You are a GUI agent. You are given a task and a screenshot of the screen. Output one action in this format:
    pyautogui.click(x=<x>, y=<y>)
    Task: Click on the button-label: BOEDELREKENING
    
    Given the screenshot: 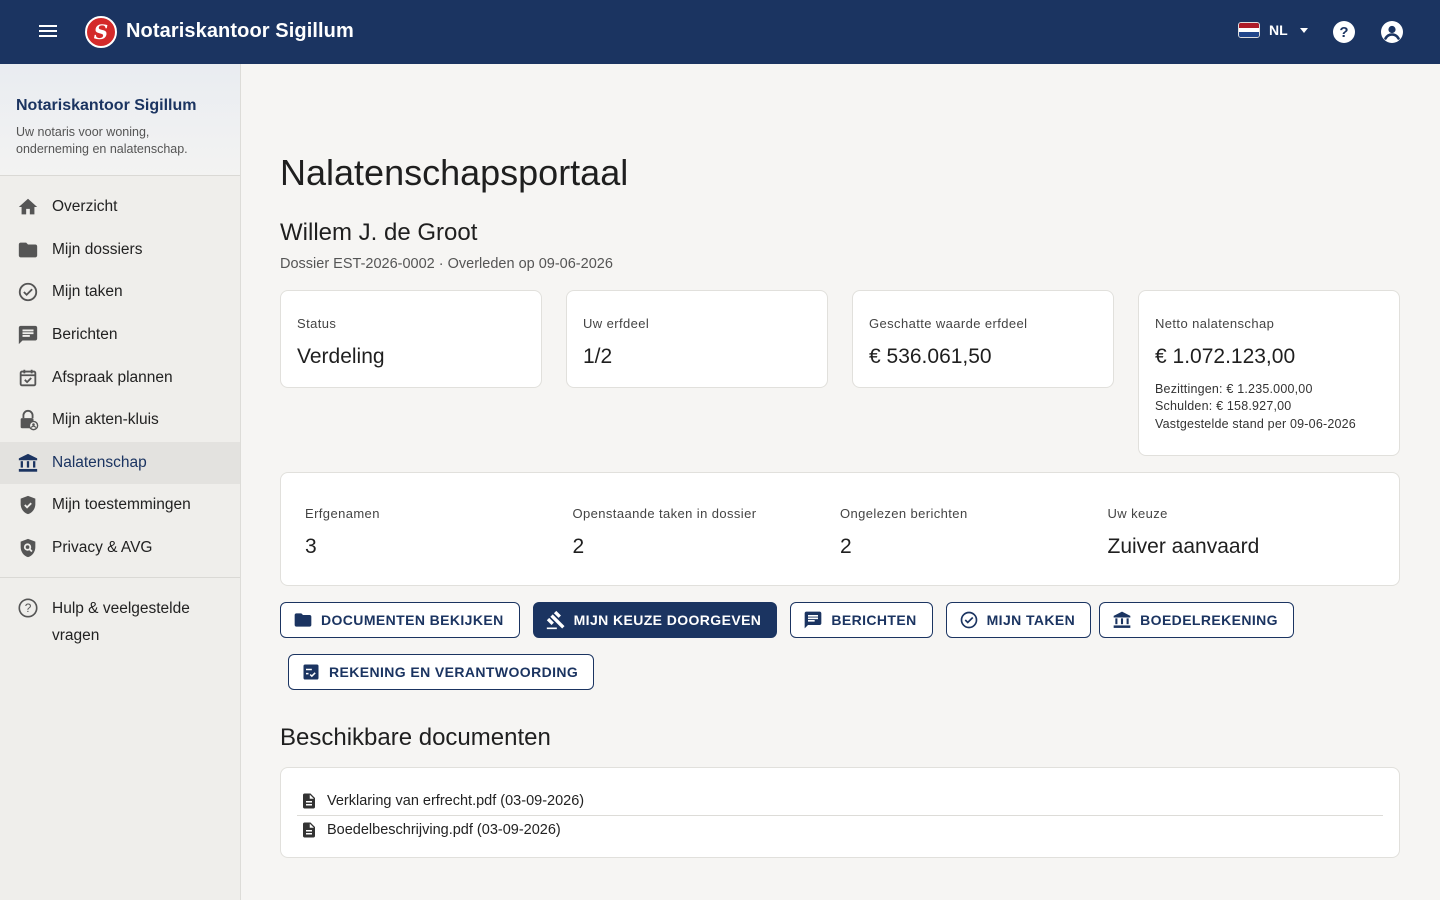 What is the action you would take?
    pyautogui.click(x=1209, y=620)
    